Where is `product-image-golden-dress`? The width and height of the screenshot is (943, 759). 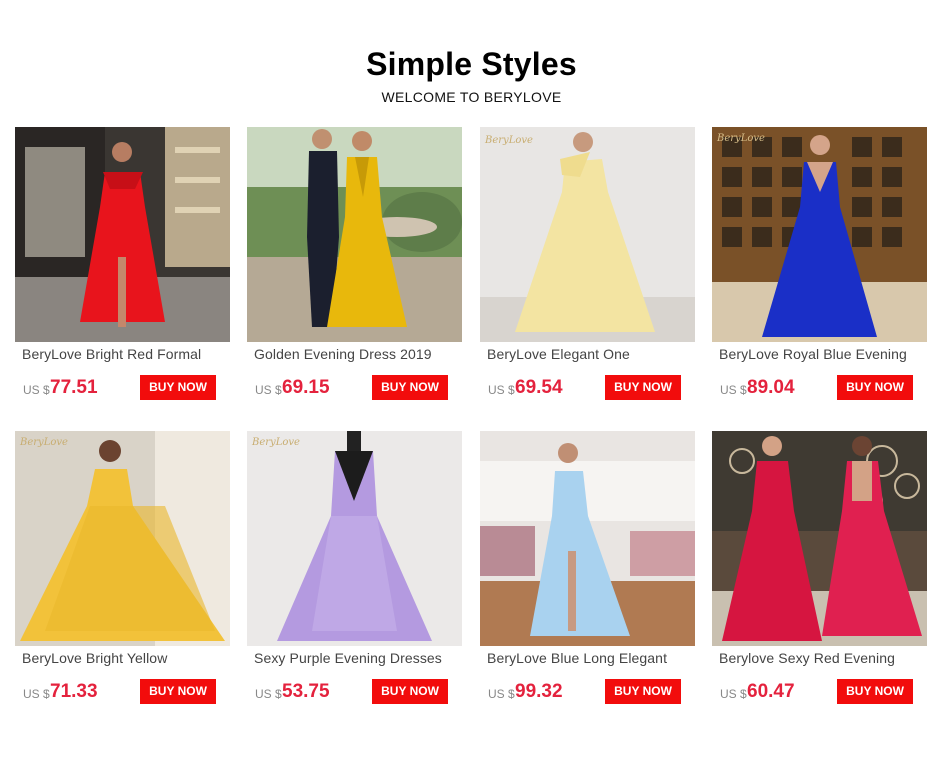 product-image-golden-dress is located at coordinates (354, 234).